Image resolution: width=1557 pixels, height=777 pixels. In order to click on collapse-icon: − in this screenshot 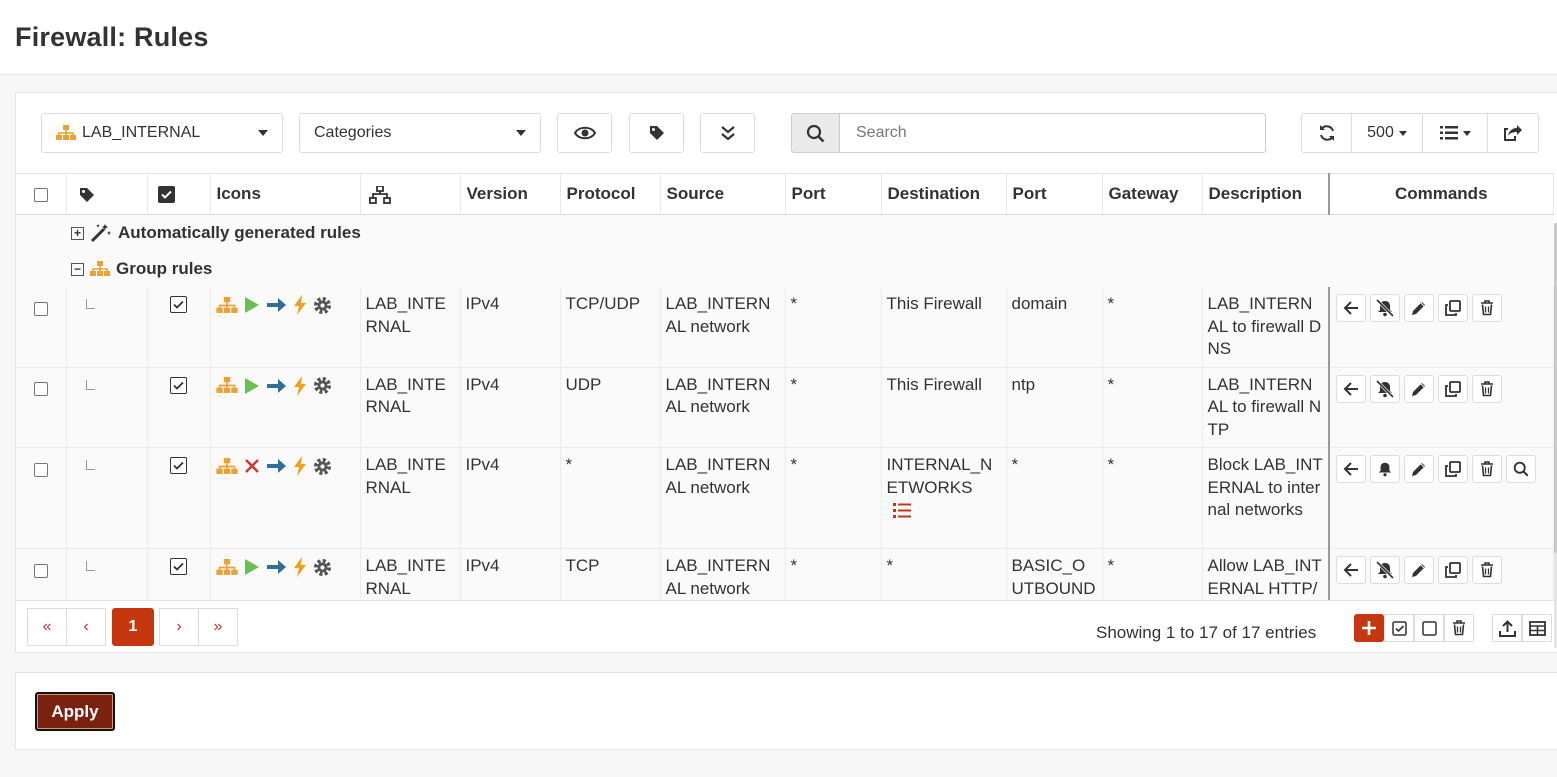, I will do `click(77, 269)`.